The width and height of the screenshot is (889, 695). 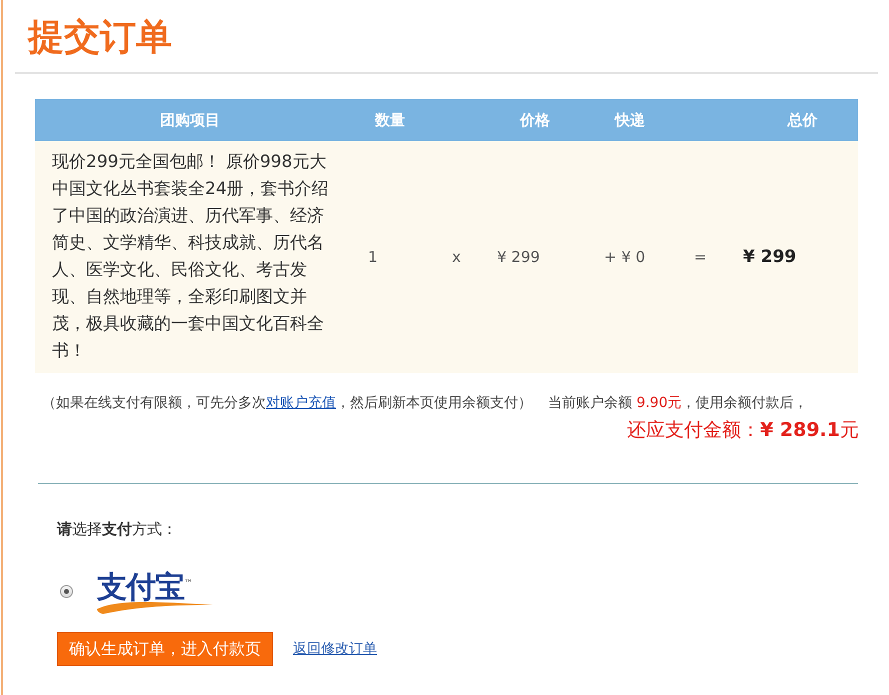 What do you see at coordinates (743, 430) in the screenshot?
I see `amount-due: 还应支付金额：¥ 289.1元` at bounding box center [743, 430].